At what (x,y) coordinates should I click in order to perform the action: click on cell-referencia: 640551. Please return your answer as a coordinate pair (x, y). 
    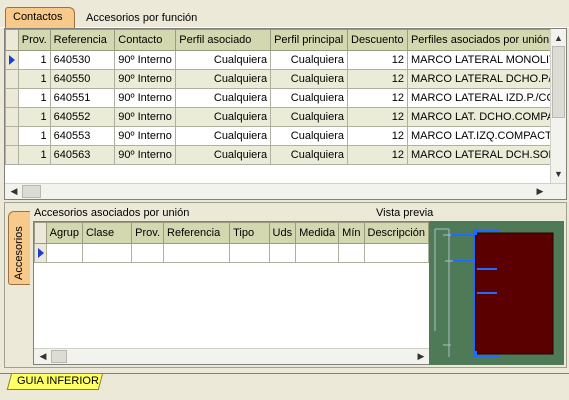
    Looking at the image, I should click on (82, 98).